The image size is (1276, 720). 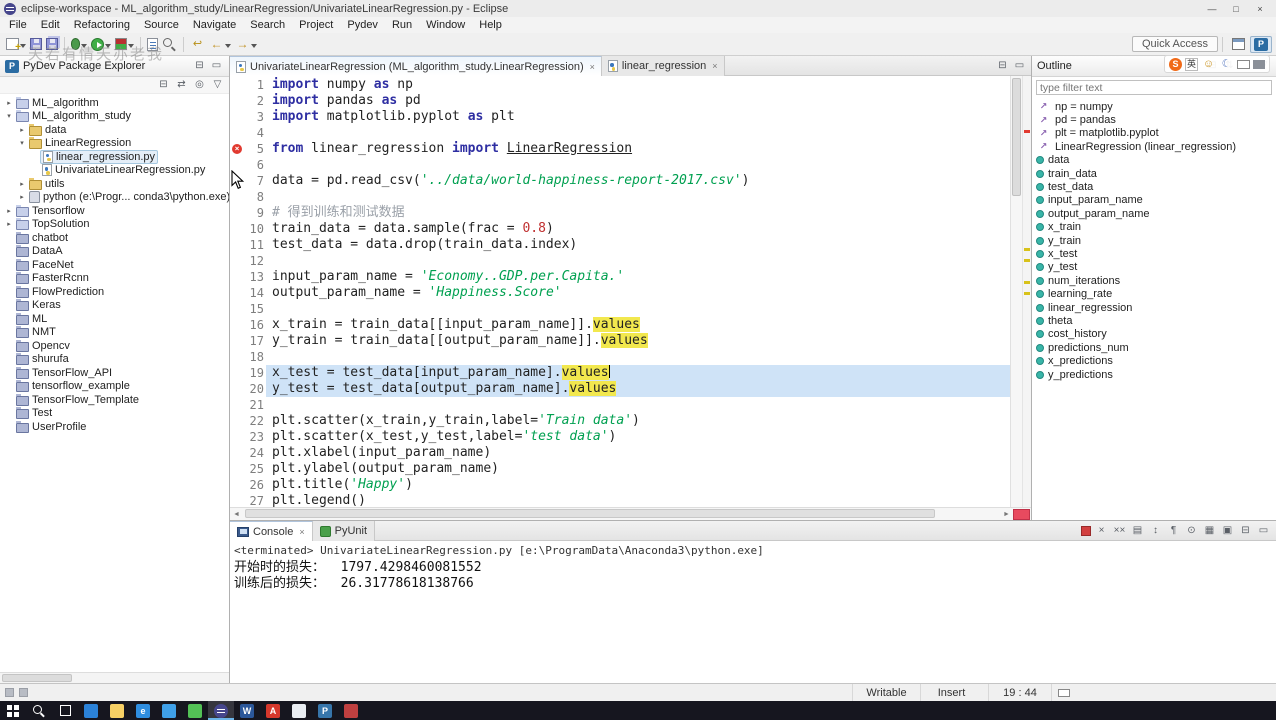 What do you see at coordinates (101, 44) in the screenshot?
I see `run-button` at bounding box center [101, 44].